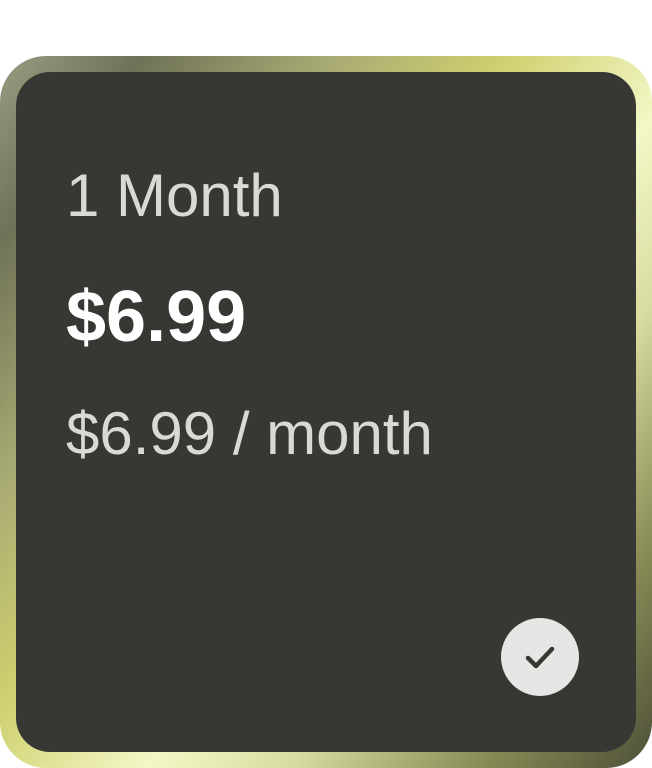 This screenshot has height=768, width=652. I want to click on selected-check-button, so click(540, 657).